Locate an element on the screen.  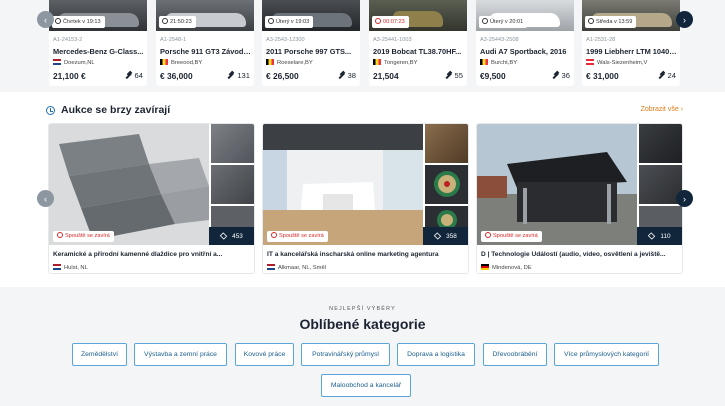
lot-location: Breeood,BY is located at coordinates (181, 62).